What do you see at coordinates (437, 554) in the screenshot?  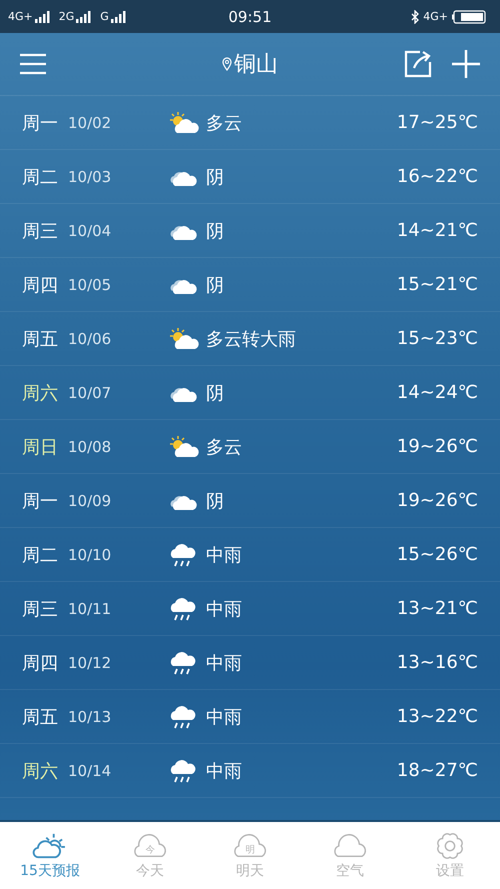 I see `temperature-range: 15~26℃` at bounding box center [437, 554].